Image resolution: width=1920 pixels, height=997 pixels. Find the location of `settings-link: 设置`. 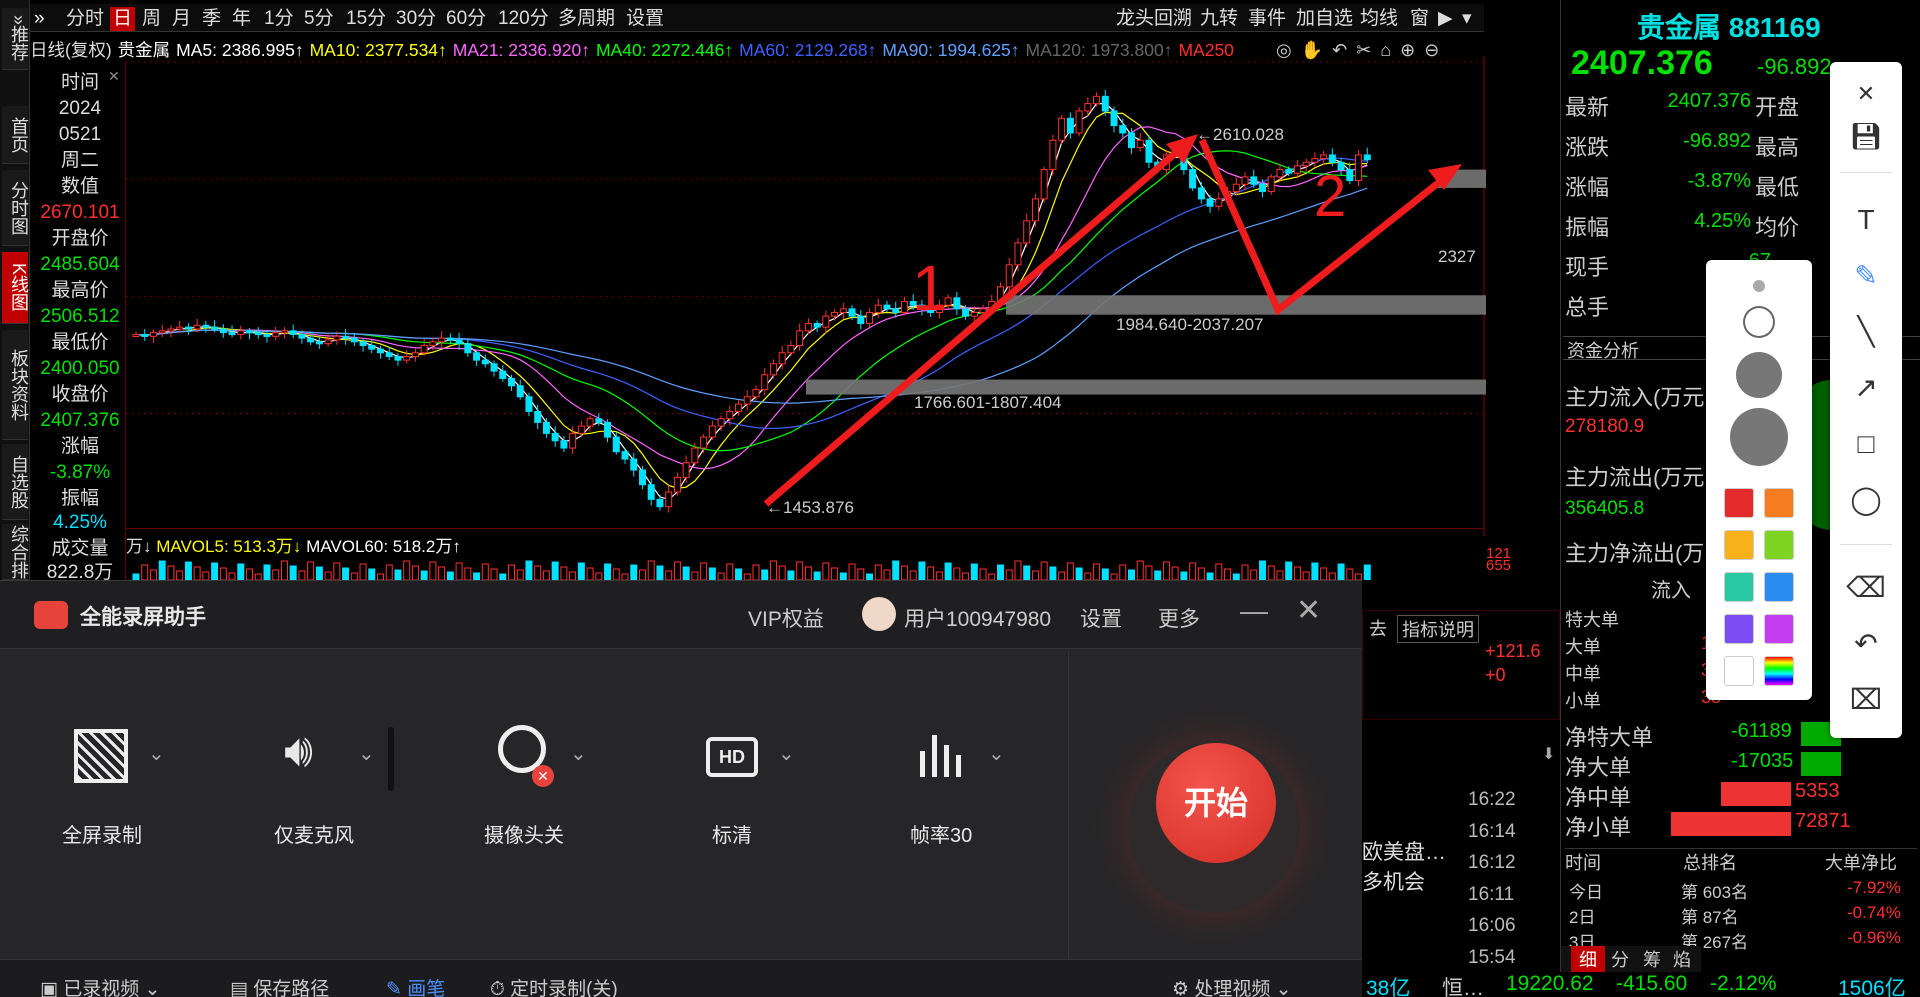

settings-link: 设置 is located at coordinates (1101, 618).